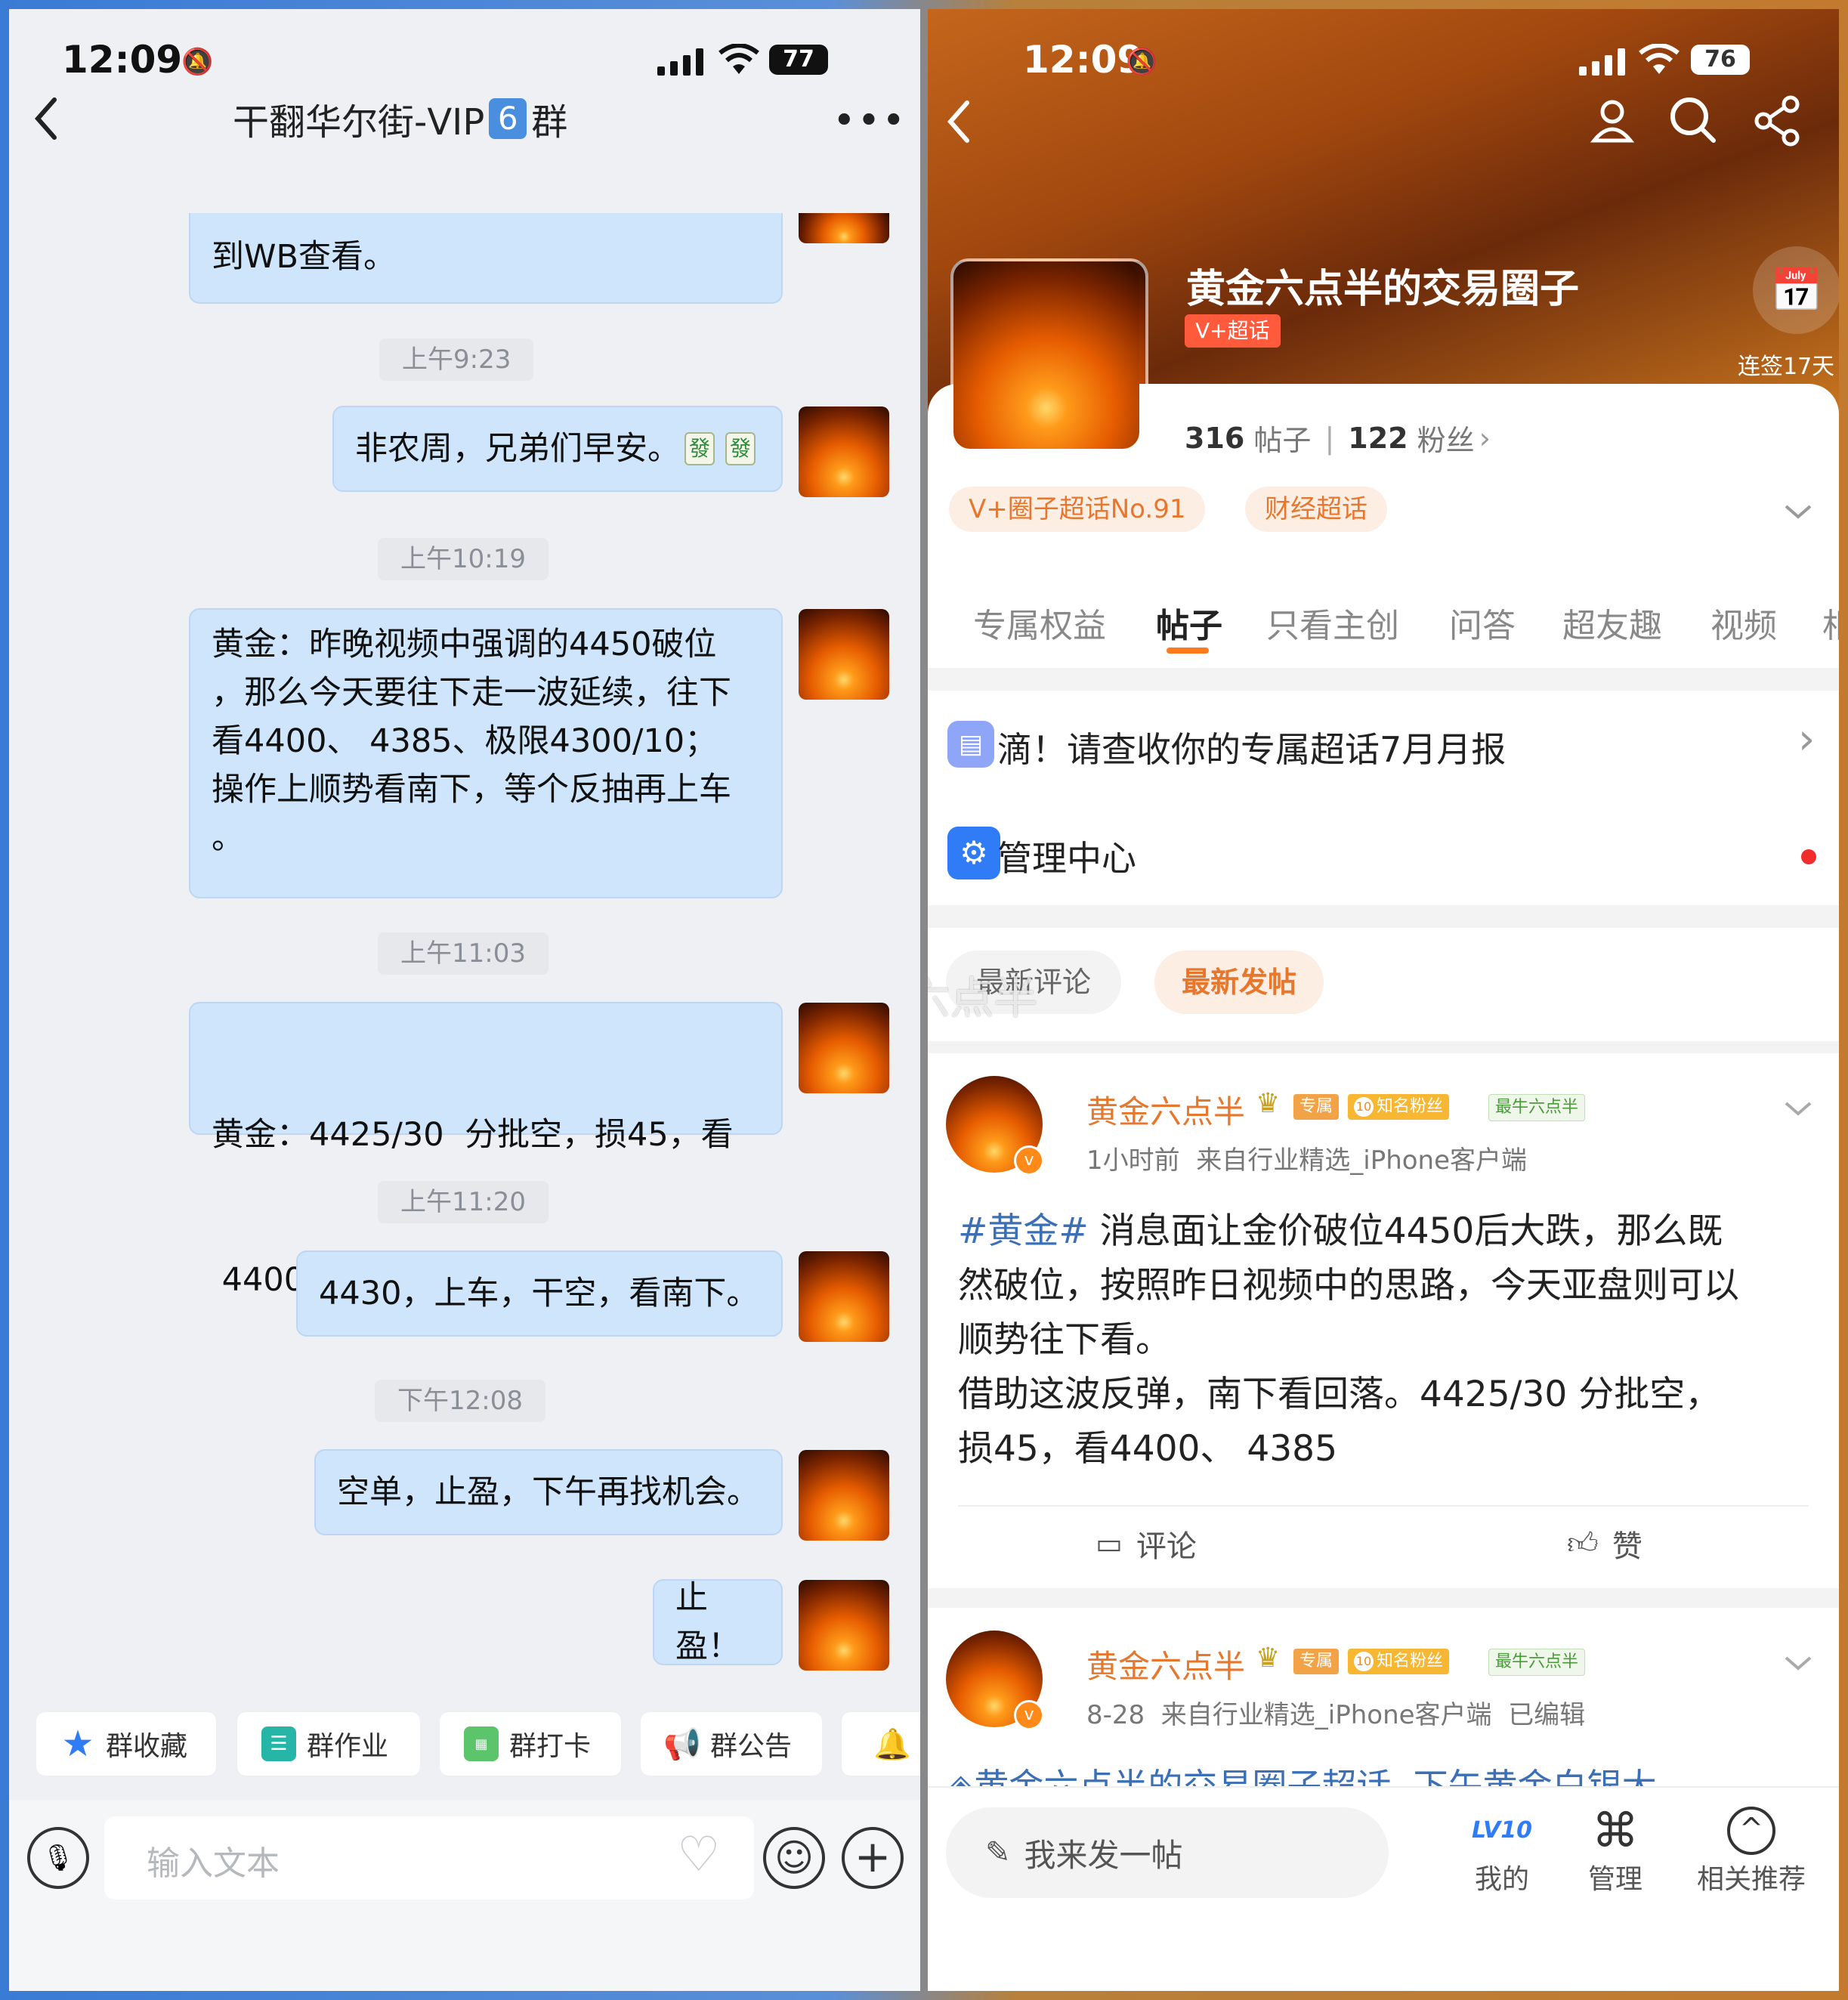 The width and height of the screenshot is (1848, 2000). I want to click on microphone-icon: 🎙, so click(58, 1858).